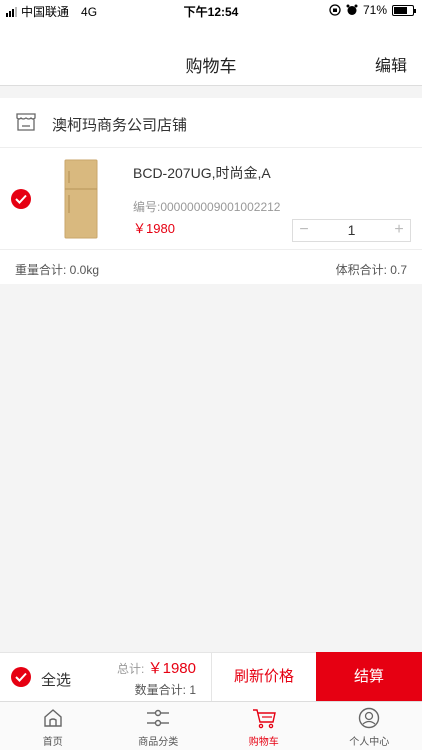  What do you see at coordinates (165, 690) in the screenshot?
I see `quantity-total: 数量合计: 1` at bounding box center [165, 690].